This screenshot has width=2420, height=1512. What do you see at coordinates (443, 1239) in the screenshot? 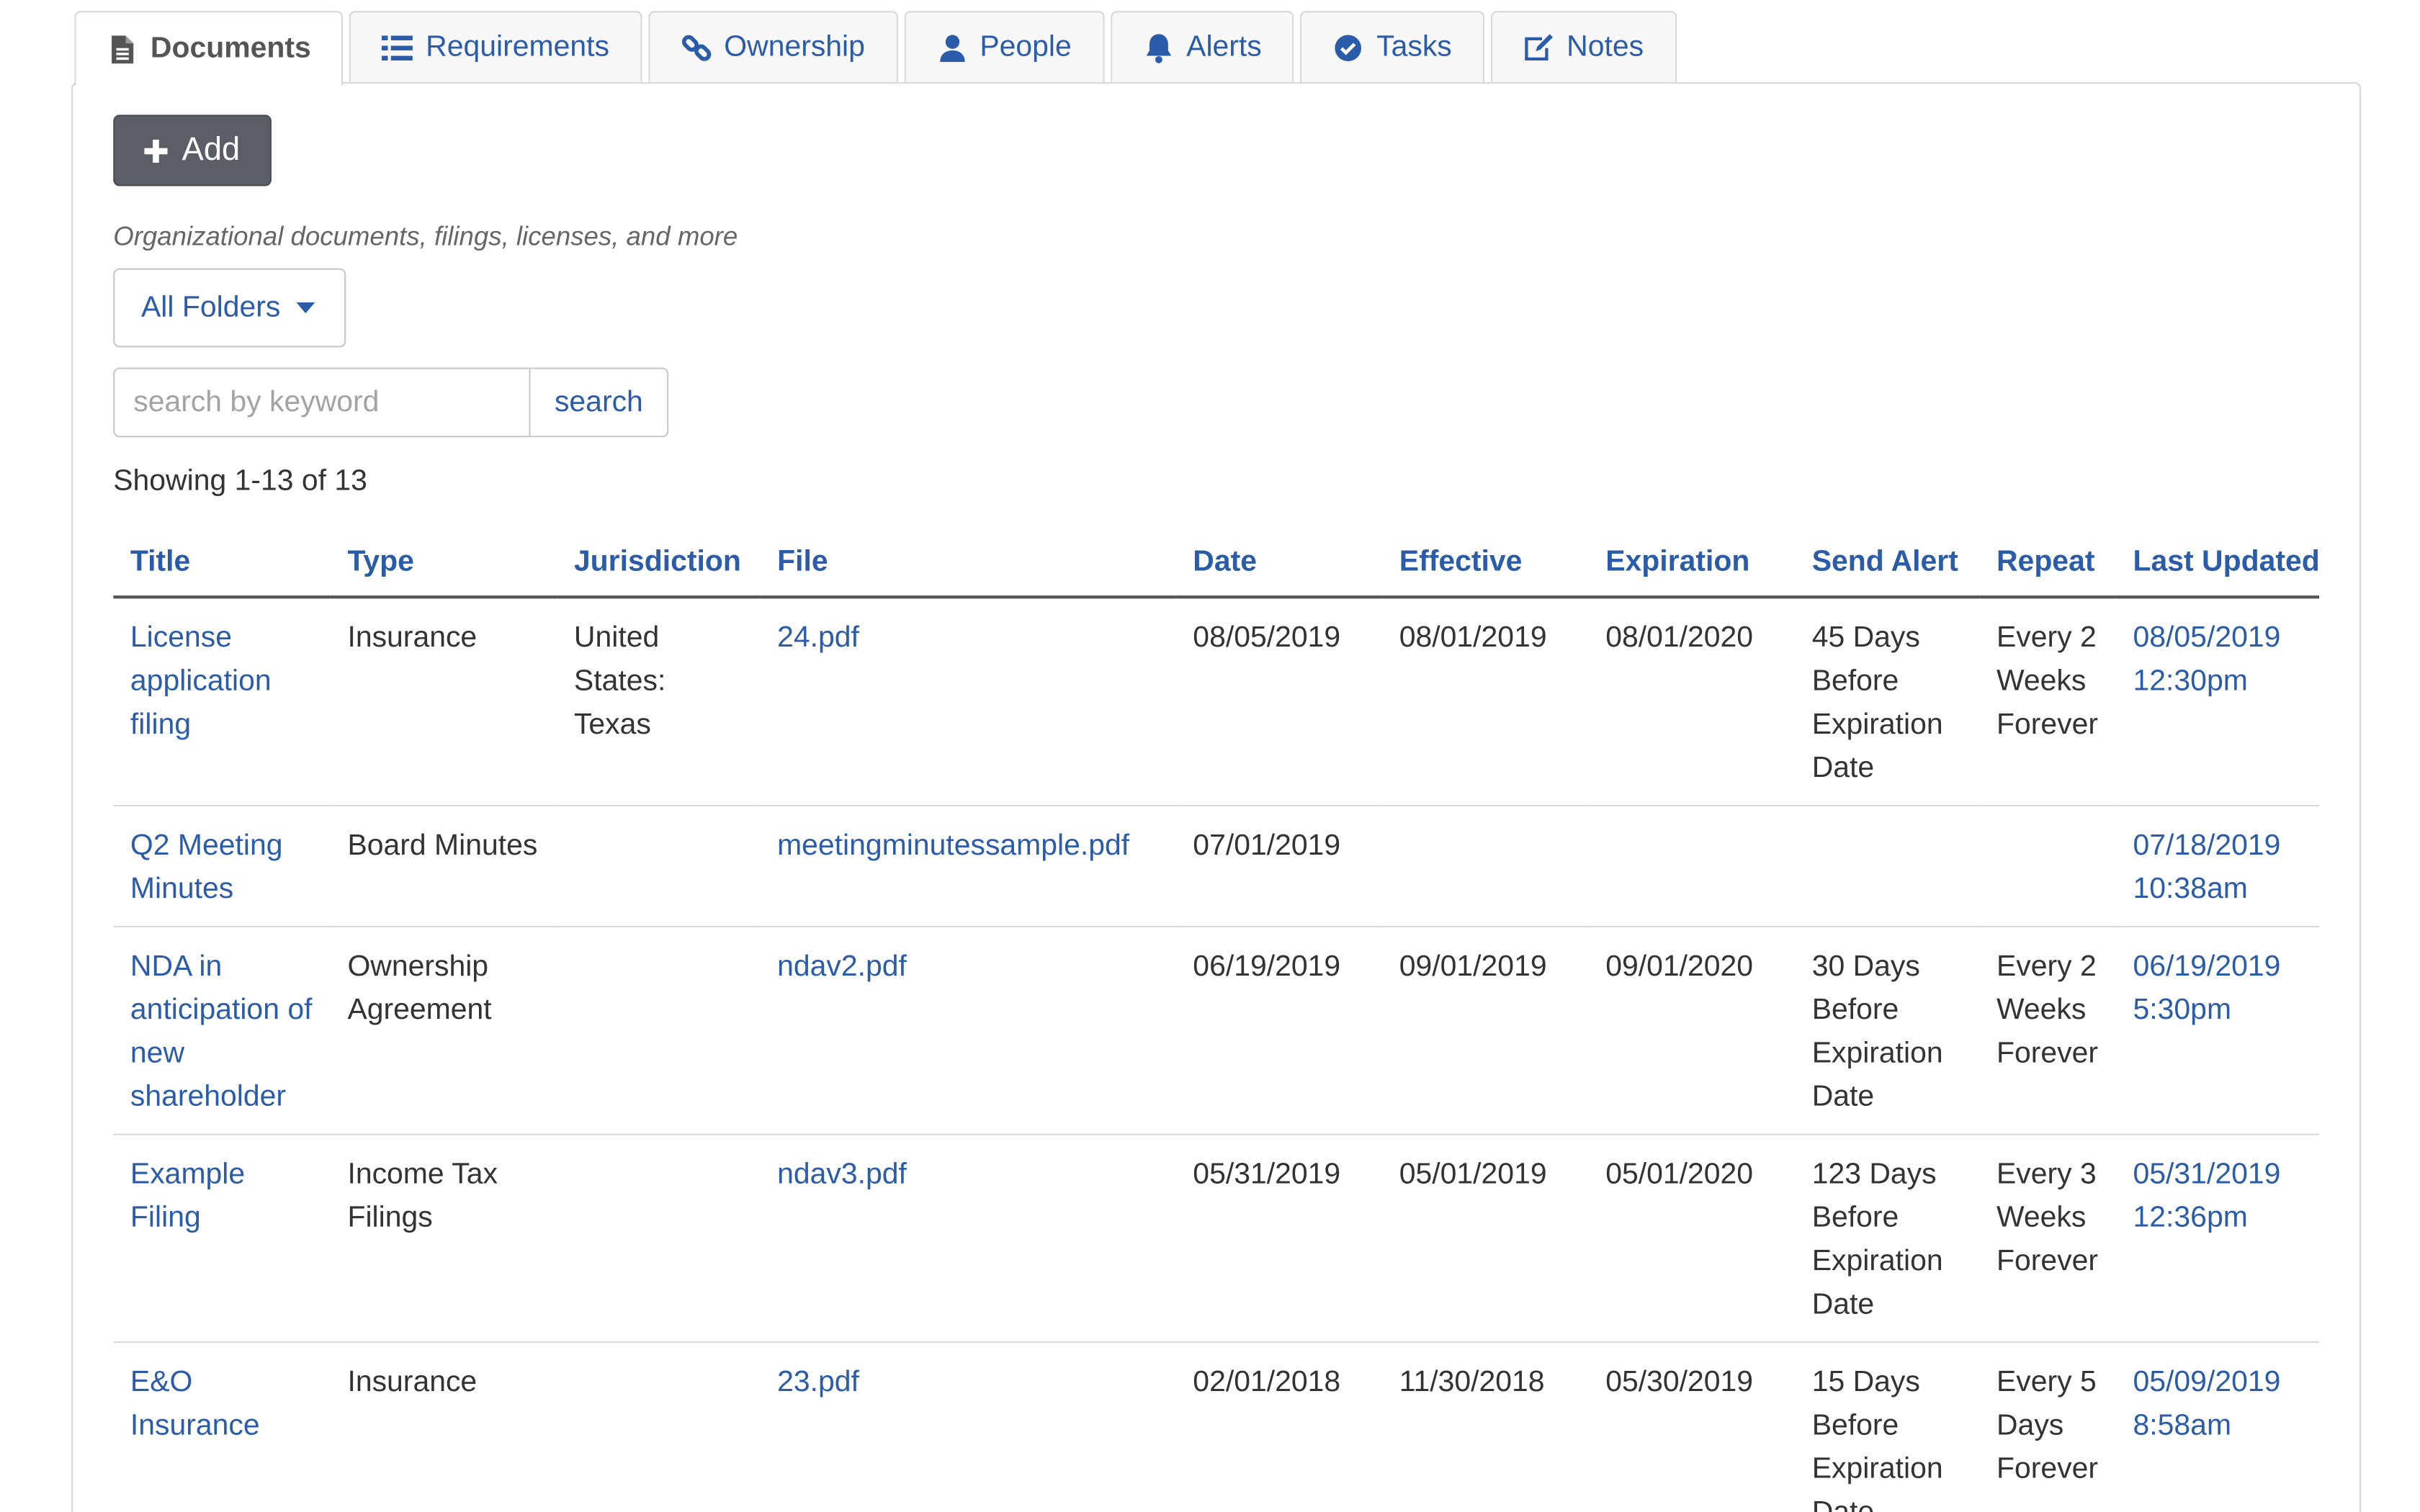
I see `document-type: Income Tax Filings` at bounding box center [443, 1239].